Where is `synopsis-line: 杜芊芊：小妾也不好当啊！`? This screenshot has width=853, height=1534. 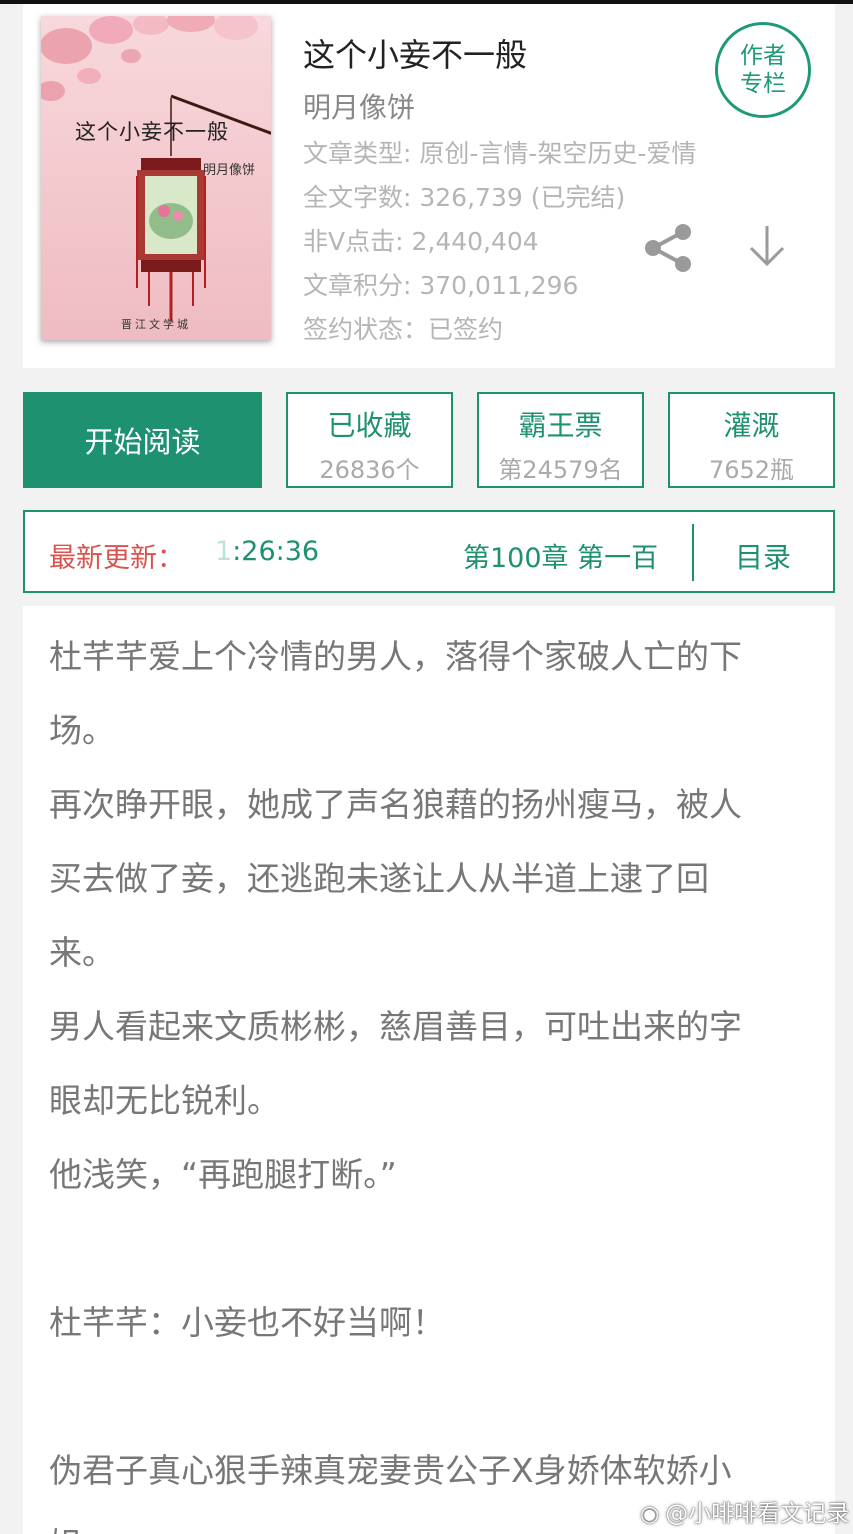 synopsis-line: 杜芊芊：小妾也不好当啊！ is located at coordinates (247, 1322).